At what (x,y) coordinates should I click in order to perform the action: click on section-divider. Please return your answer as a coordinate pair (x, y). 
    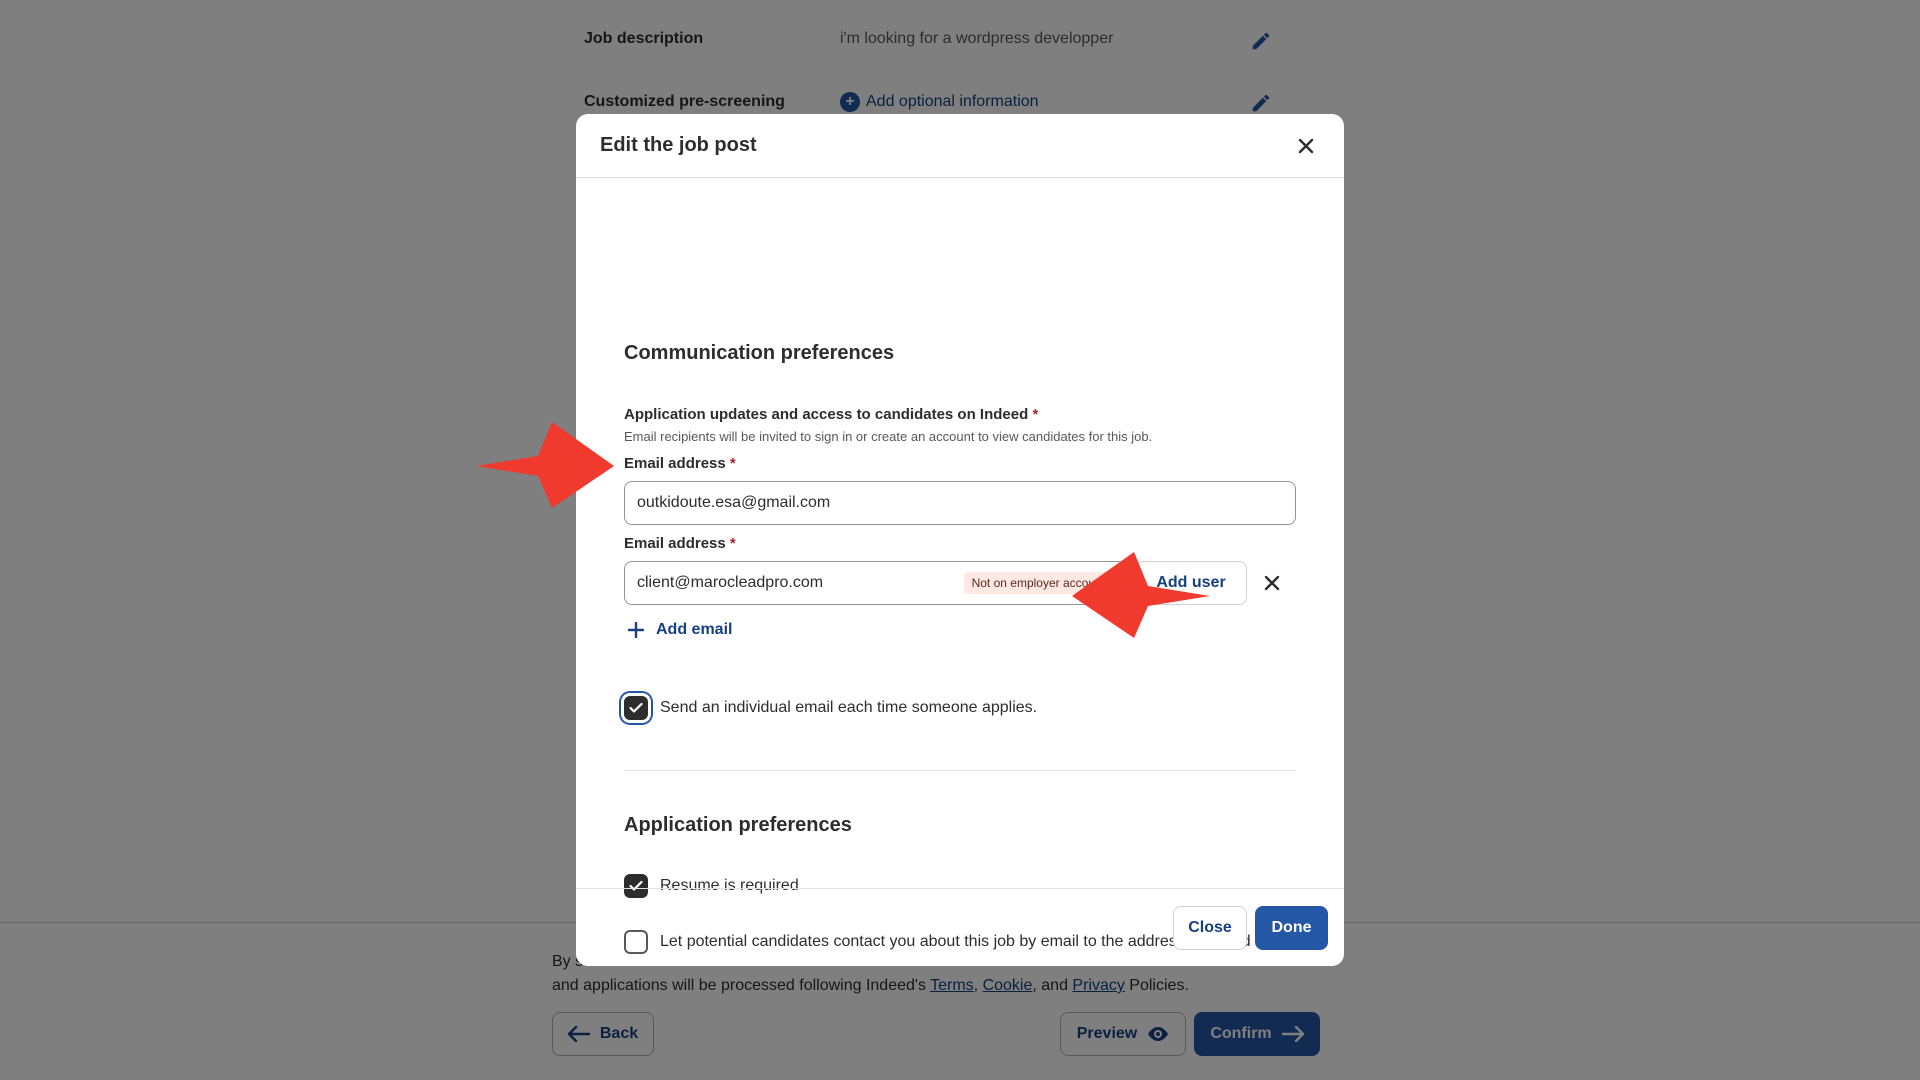
    Looking at the image, I should click on (960, 770).